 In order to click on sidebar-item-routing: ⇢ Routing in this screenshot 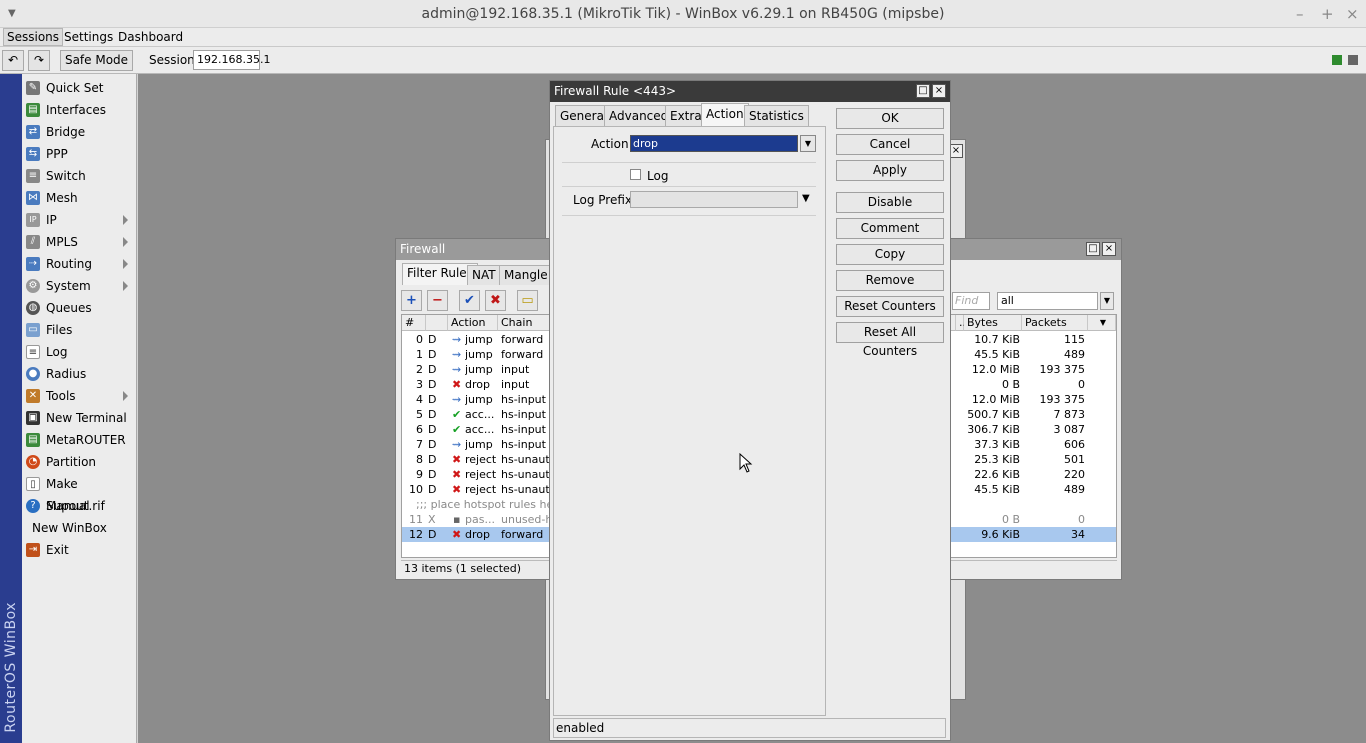, I will do `click(79, 264)`.